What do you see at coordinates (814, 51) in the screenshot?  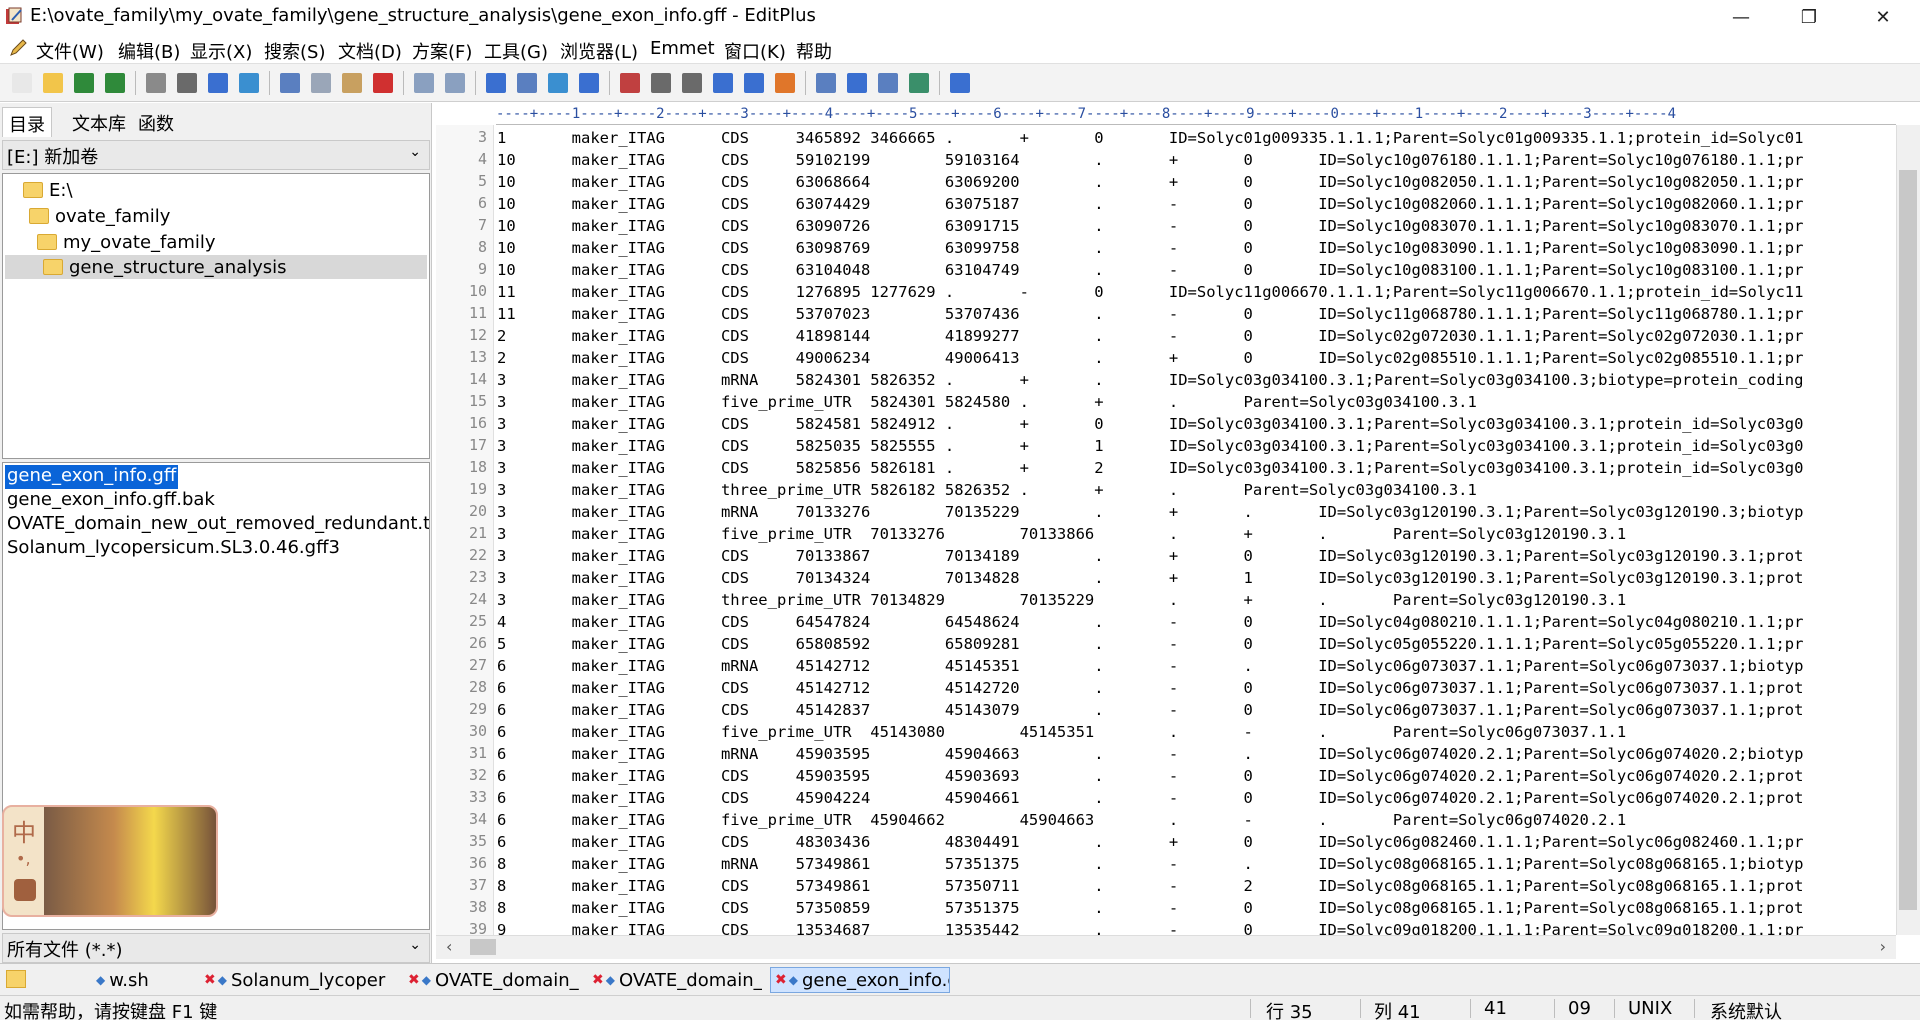 I see `menu-help: 帮助` at bounding box center [814, 51].